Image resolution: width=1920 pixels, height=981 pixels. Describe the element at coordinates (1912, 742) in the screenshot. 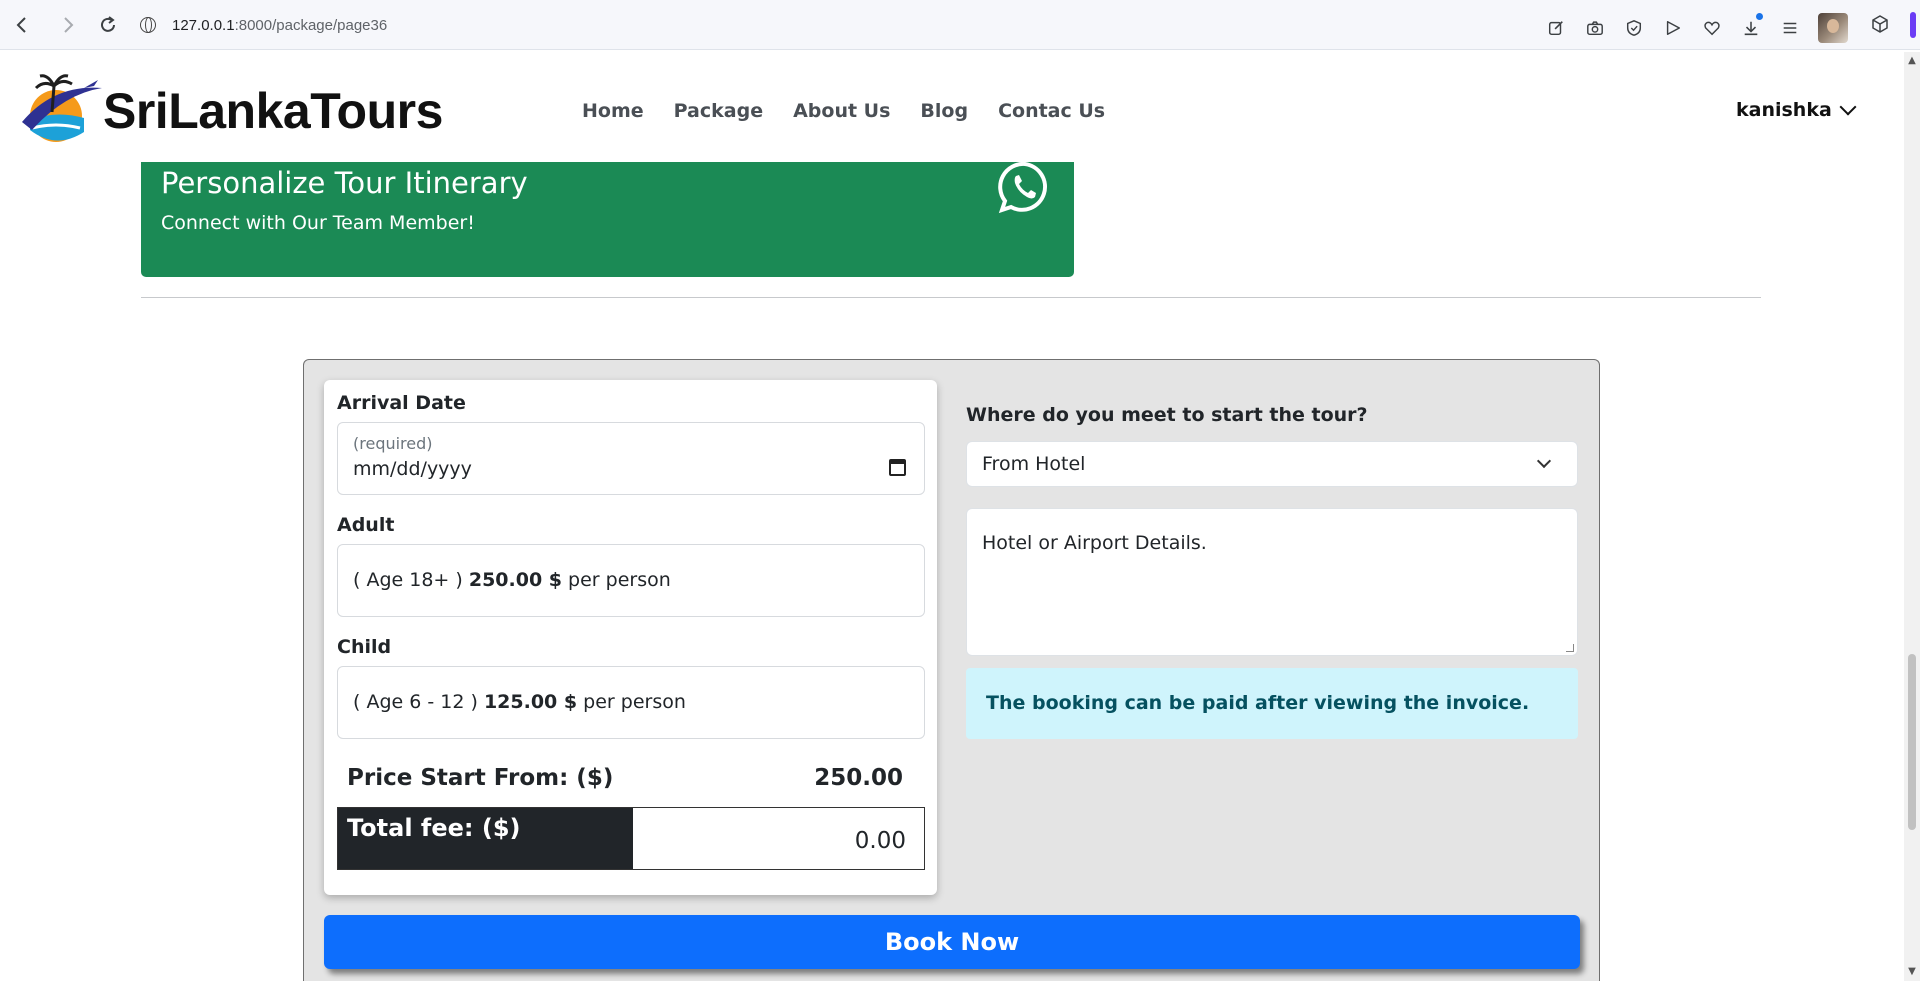

I see `scrollbar-thumb` at that location.